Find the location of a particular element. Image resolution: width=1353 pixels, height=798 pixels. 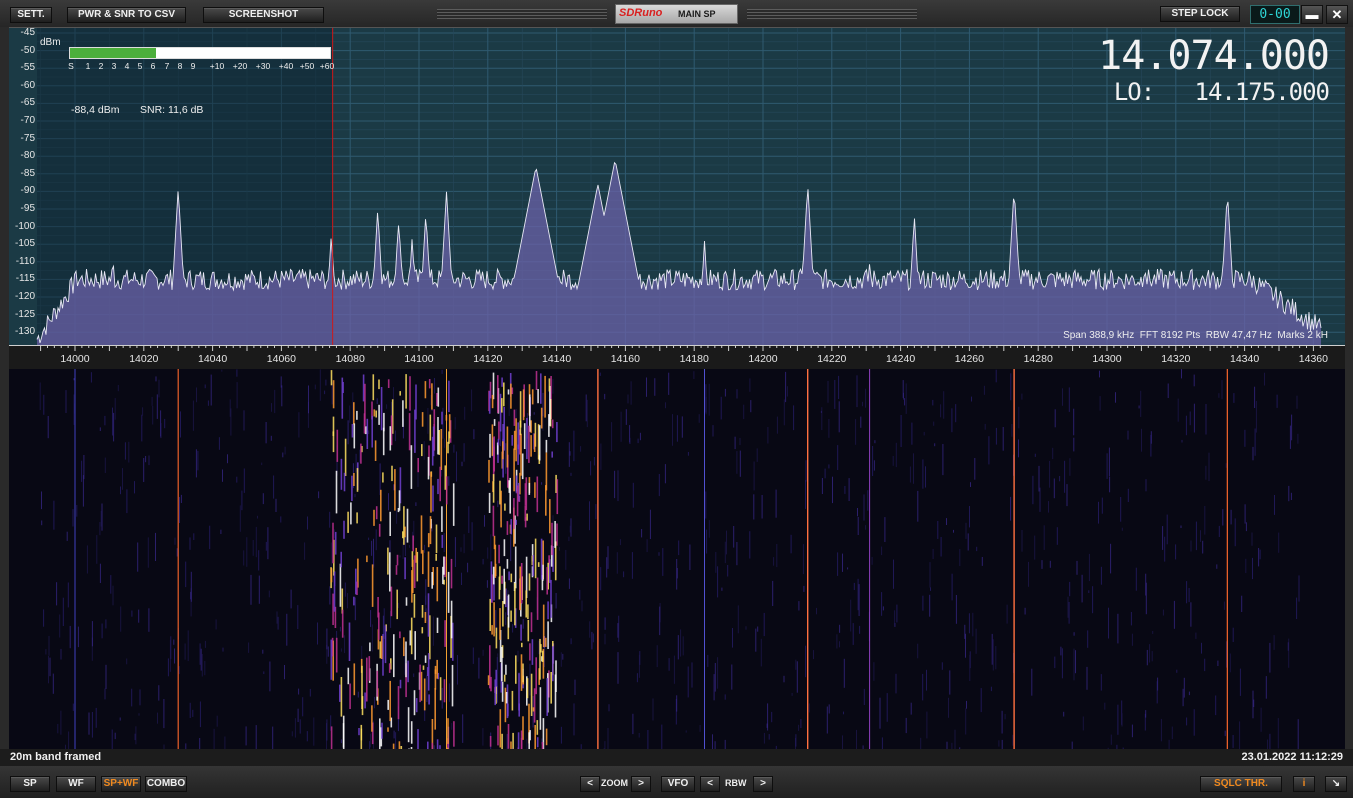

wf-mode-button: WF is located at coordinates (76, 784).